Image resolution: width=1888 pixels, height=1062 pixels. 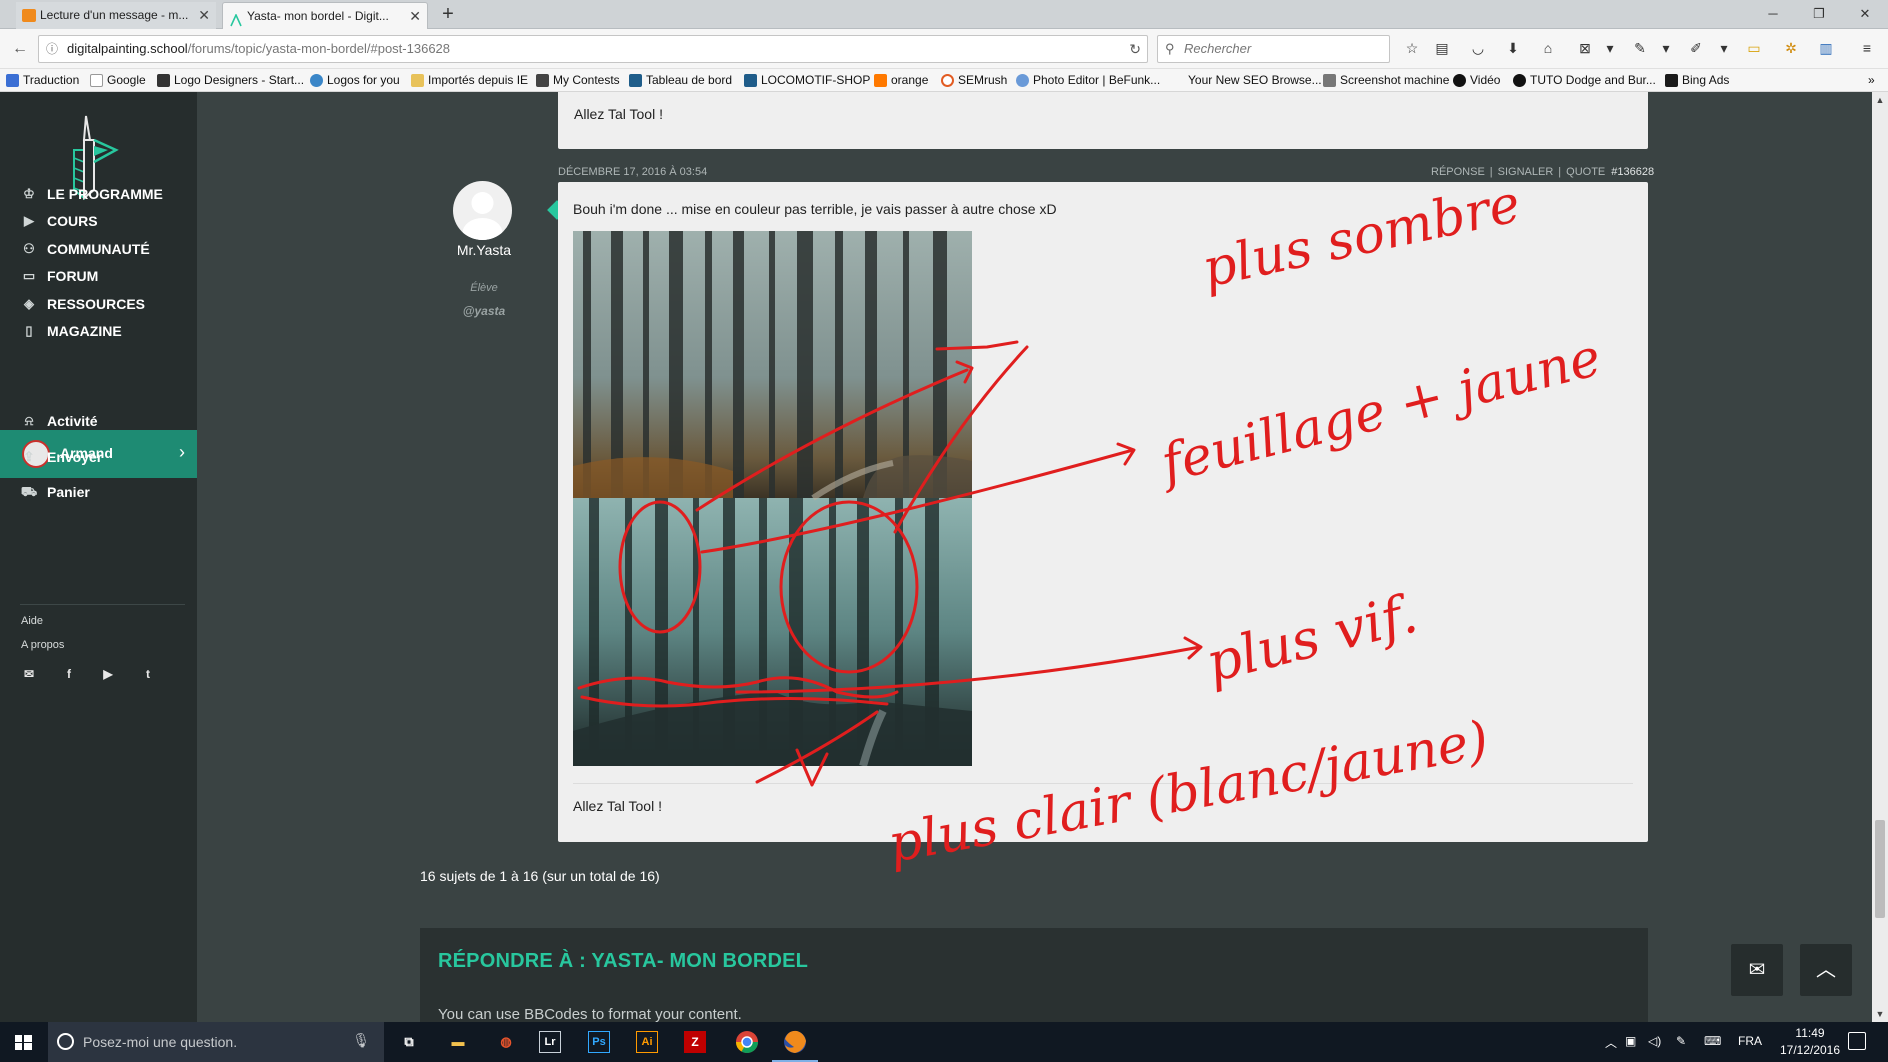 What do you see at coordinates (52, 49) in the screenshot?
I see `info-icon: ⓘ` at bounding box center [52, 49].